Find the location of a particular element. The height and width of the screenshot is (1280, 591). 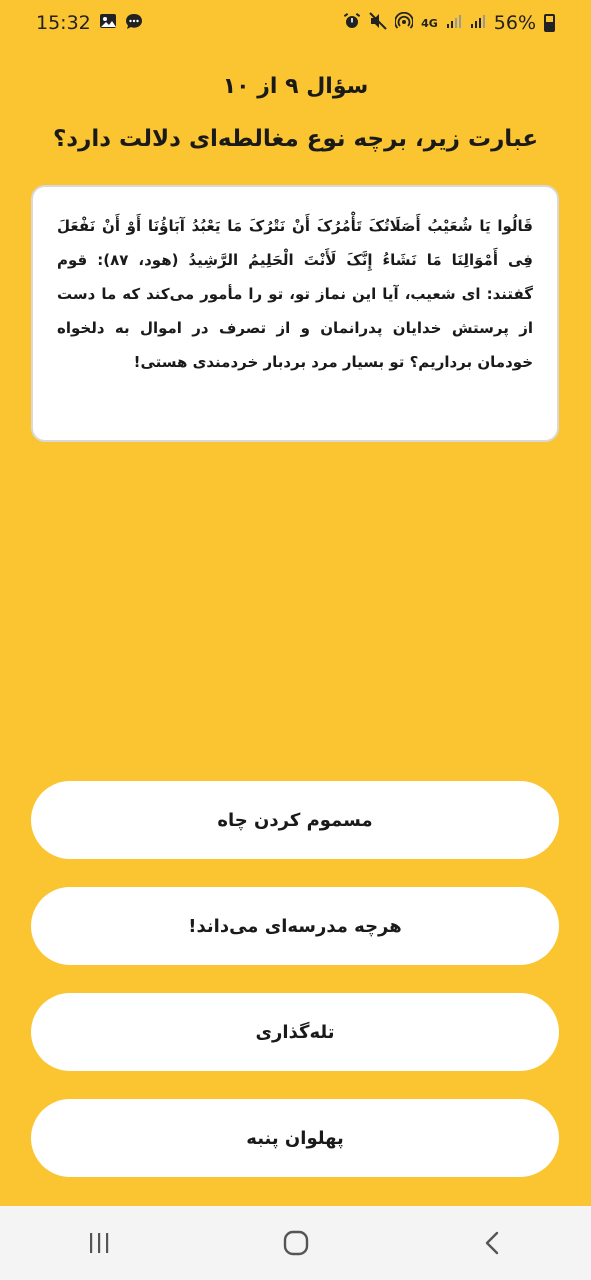

home-icon is located at coordinates (296, 1243).